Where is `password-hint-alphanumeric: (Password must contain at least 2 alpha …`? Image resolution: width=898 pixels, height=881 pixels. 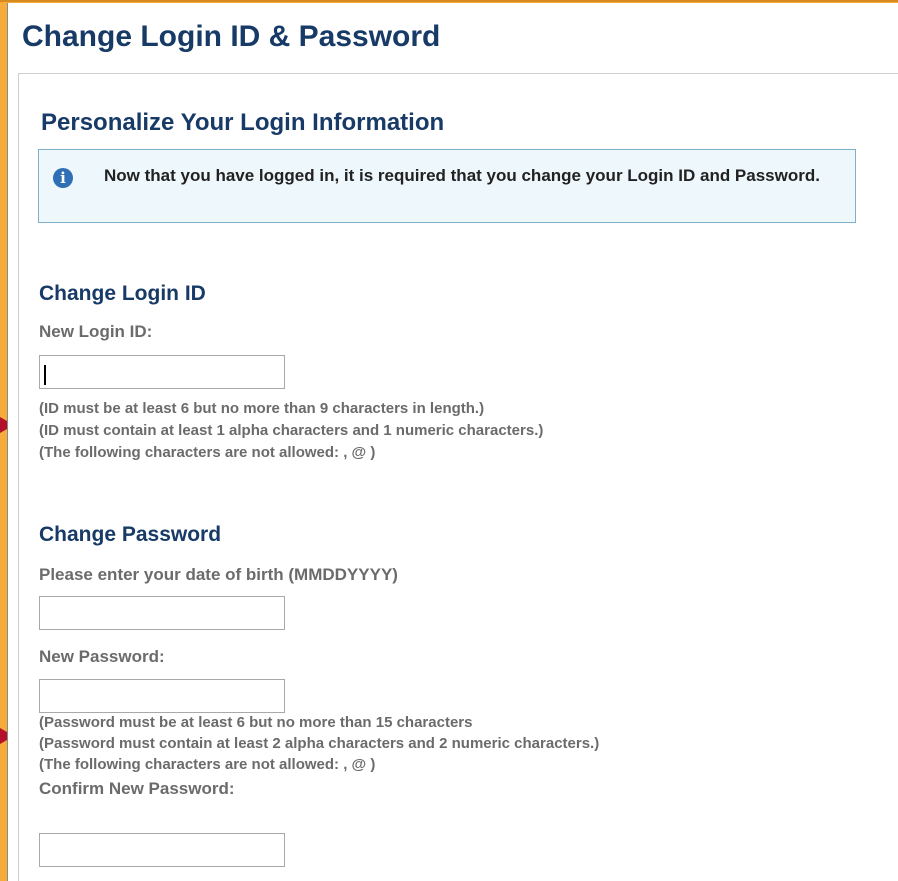
password-hint-alphanumeric: (Password must contain at least 2 alpha … is located at coordinates (319, 743).